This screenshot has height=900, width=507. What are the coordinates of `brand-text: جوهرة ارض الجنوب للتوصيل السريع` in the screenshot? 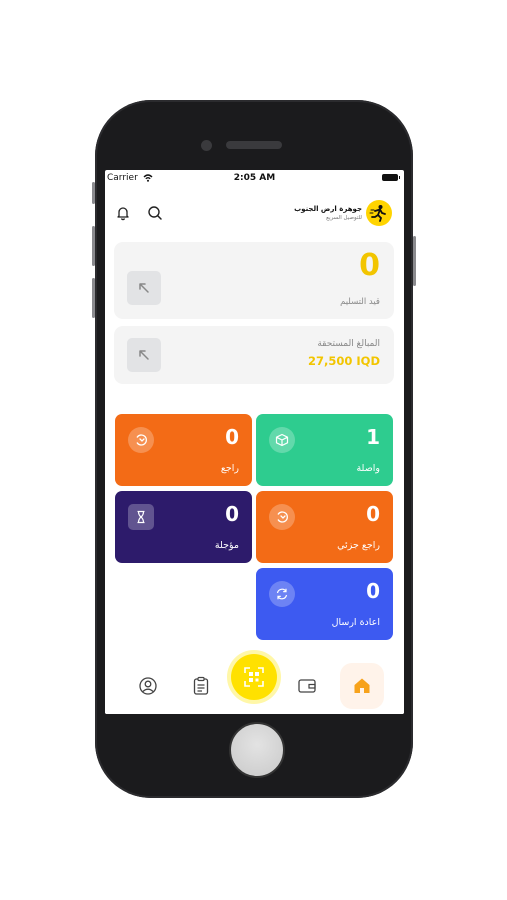 It's located at (328, 213).